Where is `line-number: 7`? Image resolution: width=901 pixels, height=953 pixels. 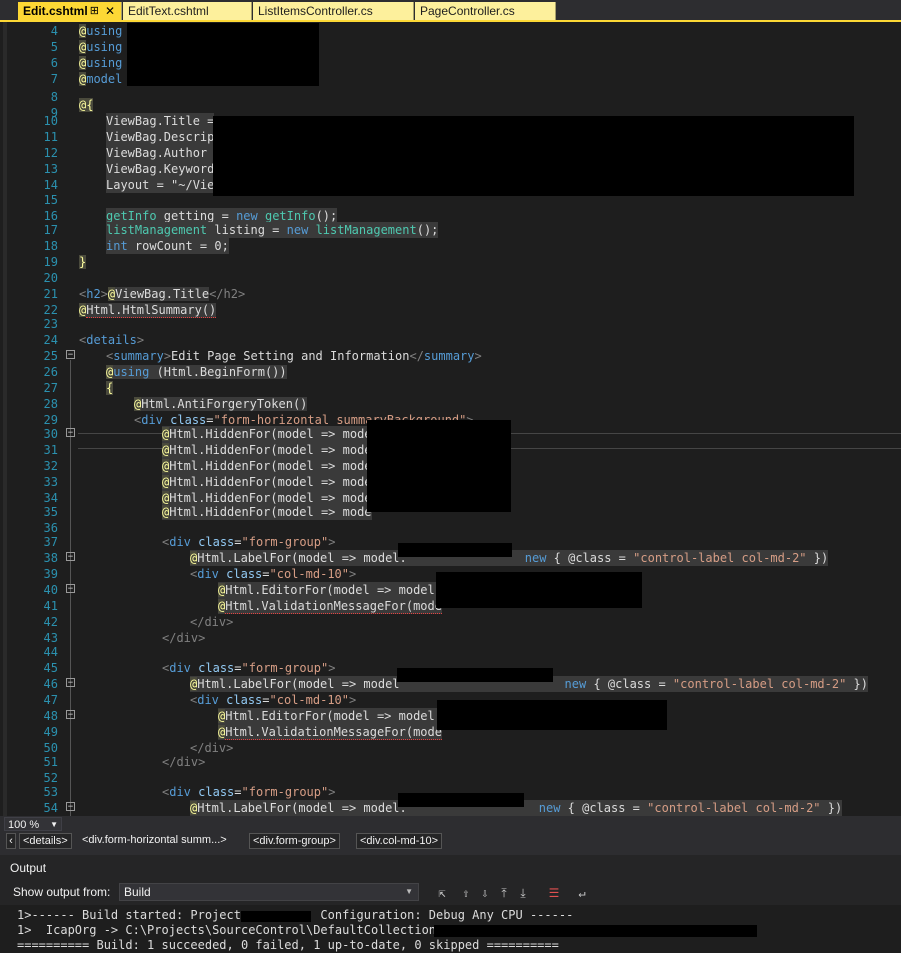
line-number: 7 is located at coordinates (54, 79).